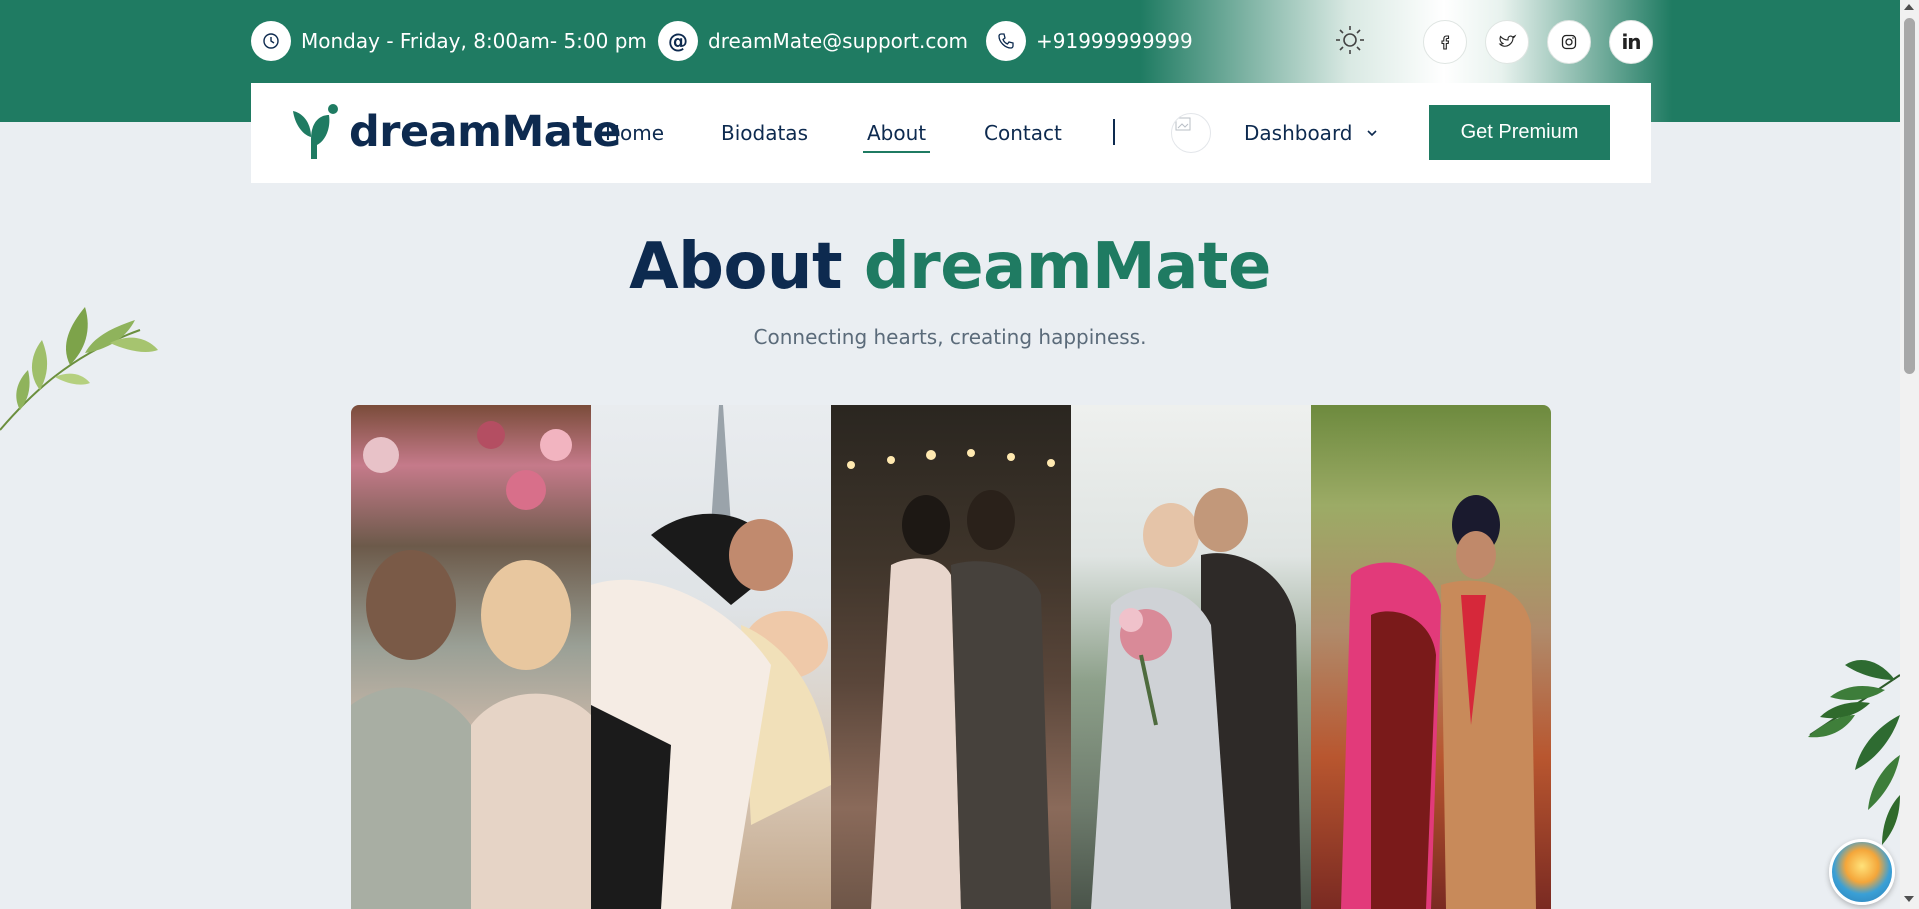  Describe the element at coordinates (838, 41) in the screenshot. I see `email-text: dreamMate@support.com` at that location.